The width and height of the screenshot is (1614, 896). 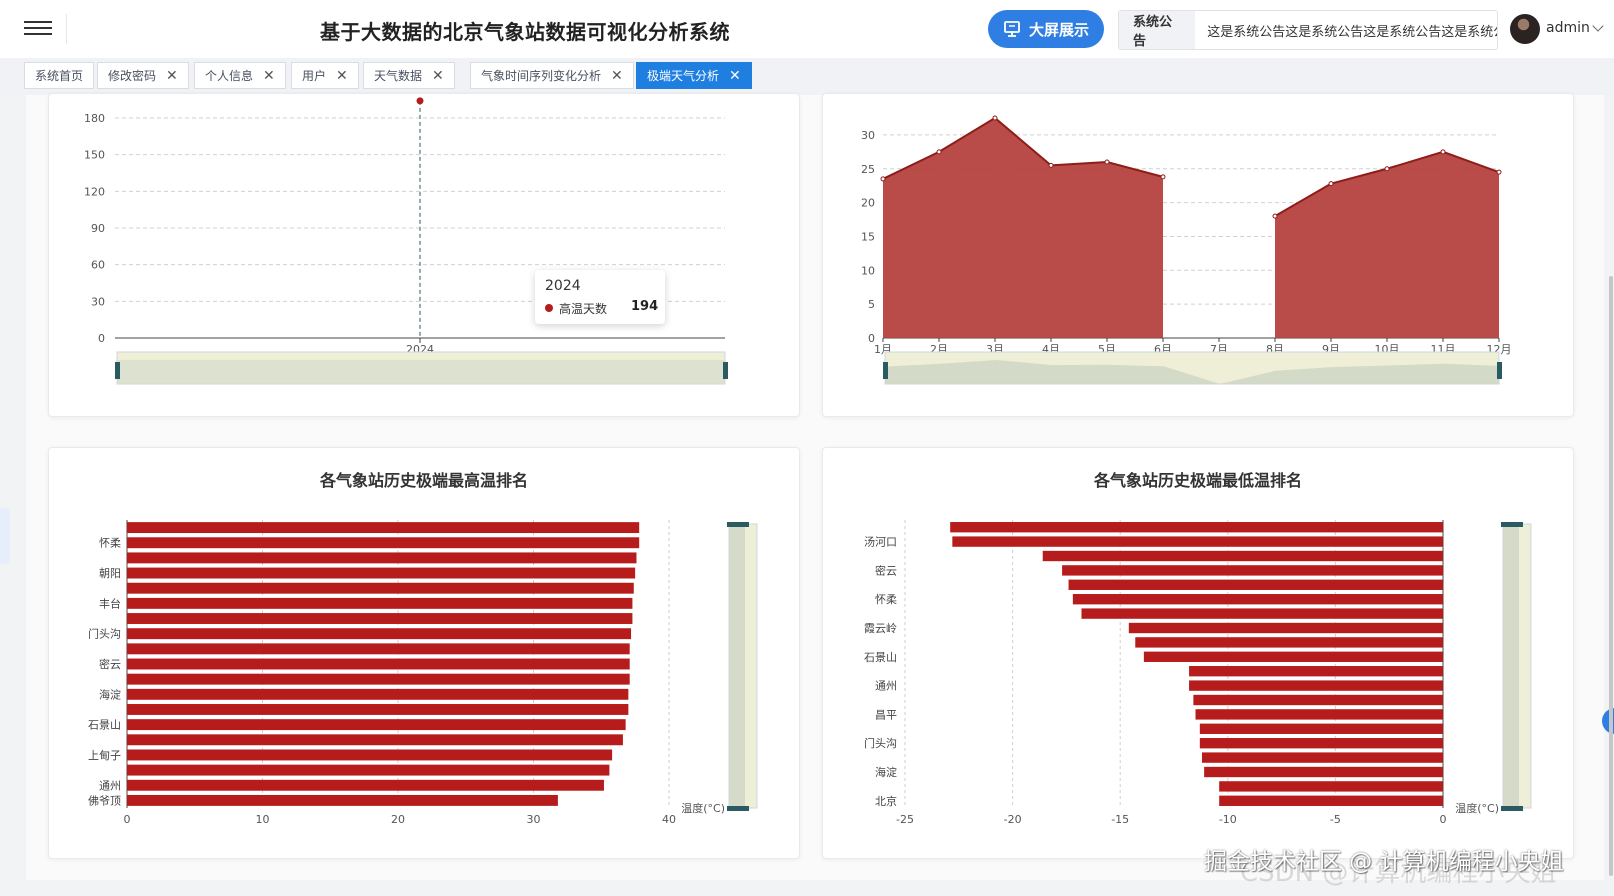 I want to click on chart-title: 各气象站历史极端最高温排名, so click(x=423, y=480).